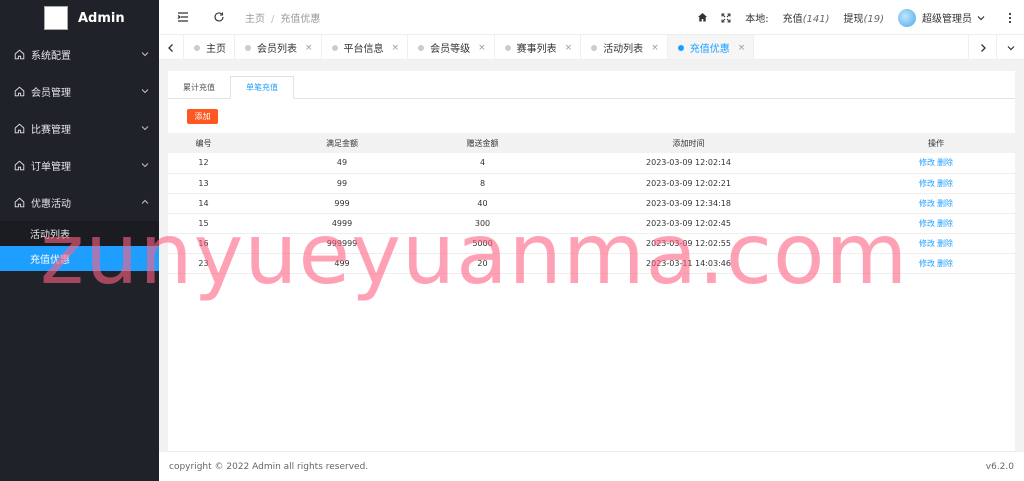 The height and width of the screenshot is (481, 1024). I want to click on page-tabs-bar: 主页 会员列表 × 平台信息 × 会员等级 × 赛事列表 × 活动列表 × 充值优惠 ×, so click(591, 47).